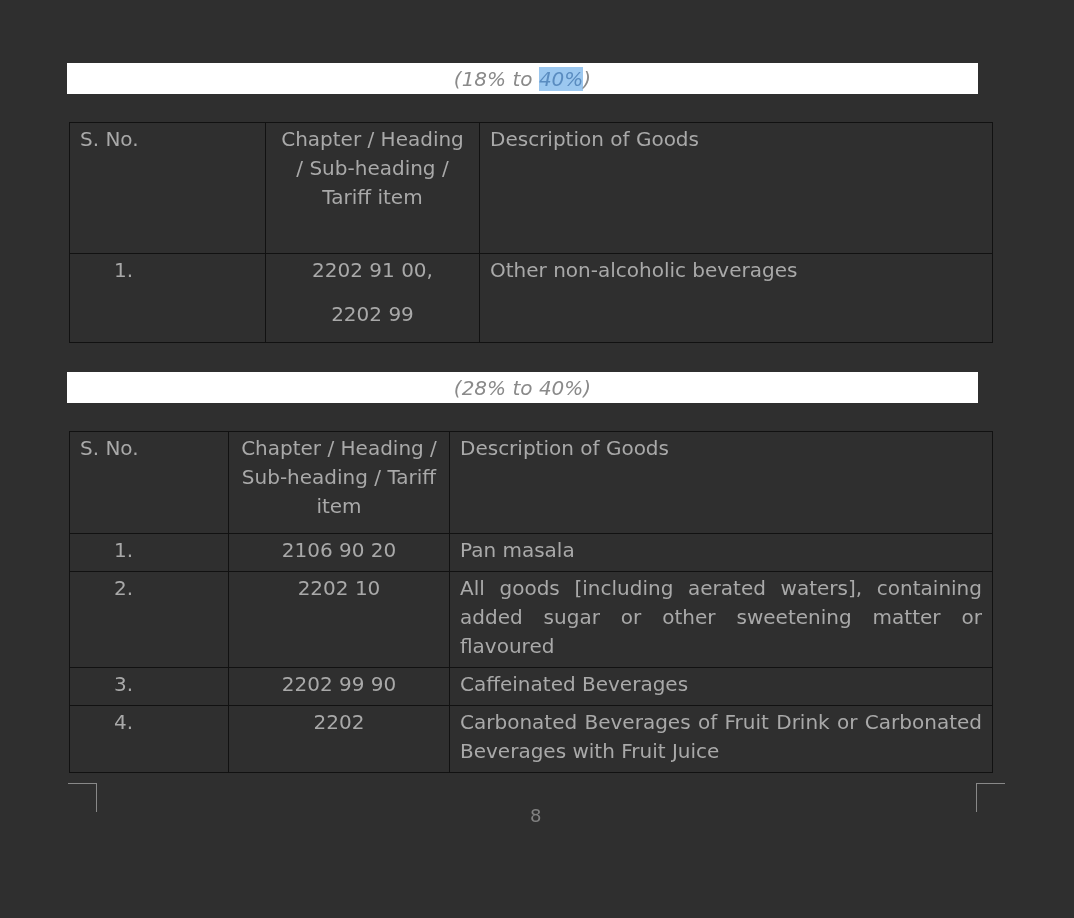 The height and width of the screenshot is (918, 1074). Describe the element at coordinates (372, 270) in the screenshot. I see `tariff-code: 2202 91 00,` at that location.